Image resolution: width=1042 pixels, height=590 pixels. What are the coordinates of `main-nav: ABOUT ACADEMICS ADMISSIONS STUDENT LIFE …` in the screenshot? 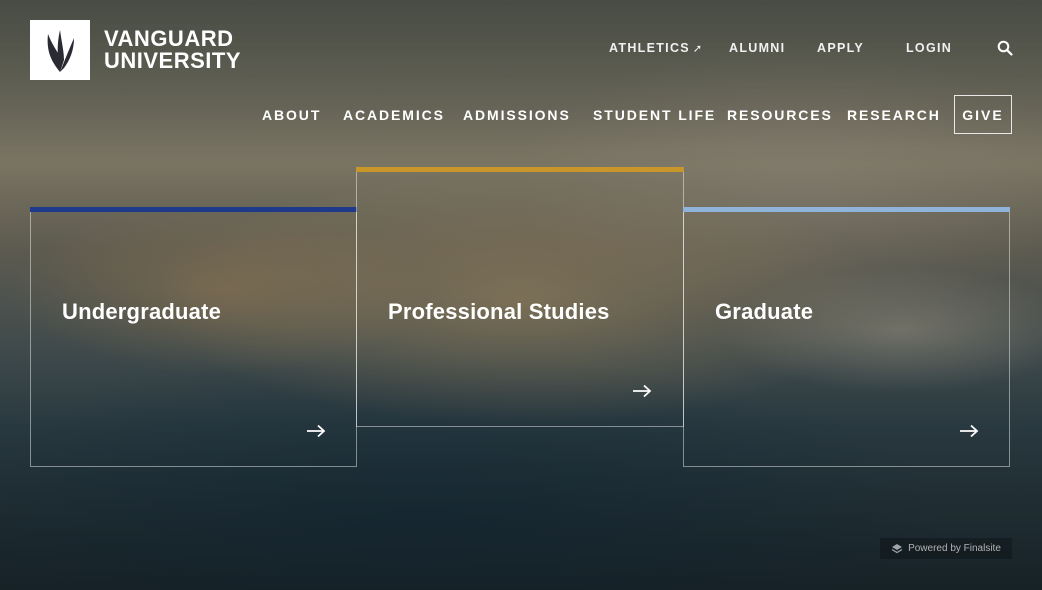 It's located at (521, 117).